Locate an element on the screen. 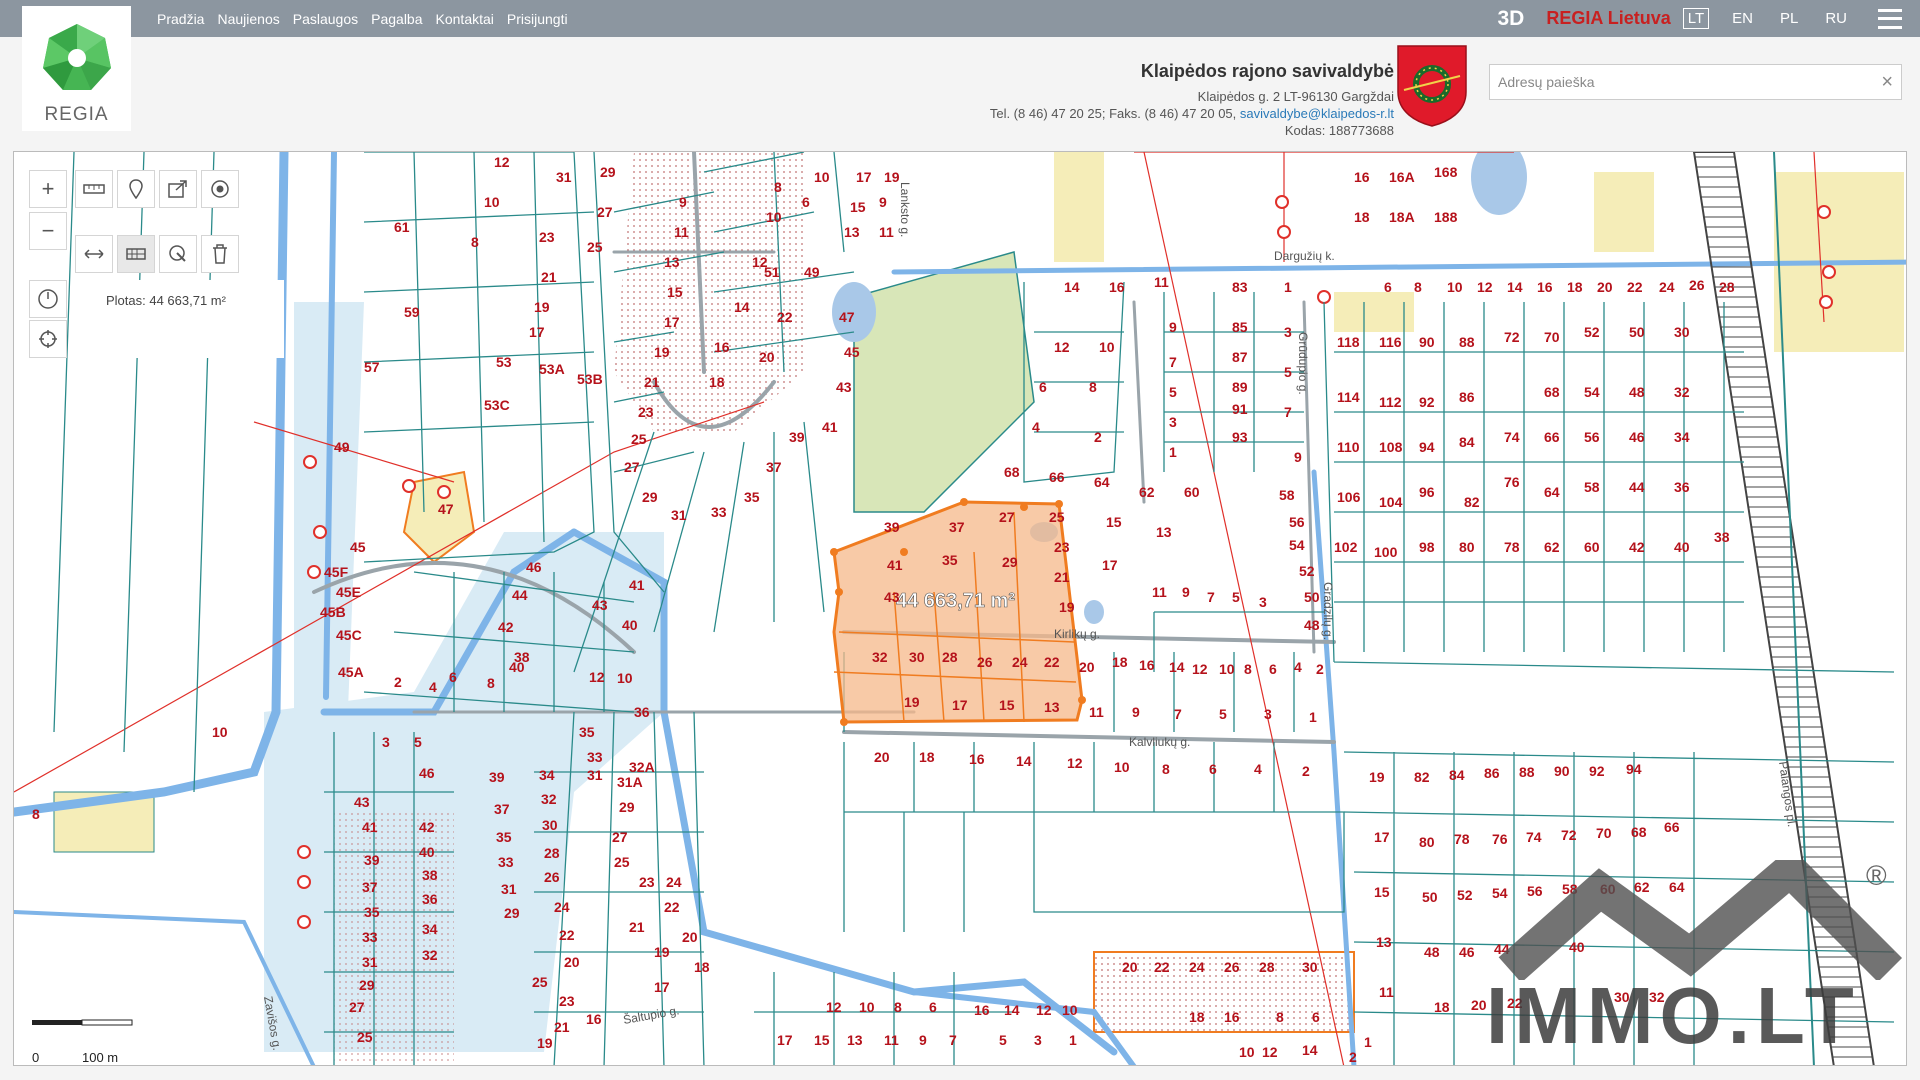  zoom-out-button: − is located at coordinates (48, 231).